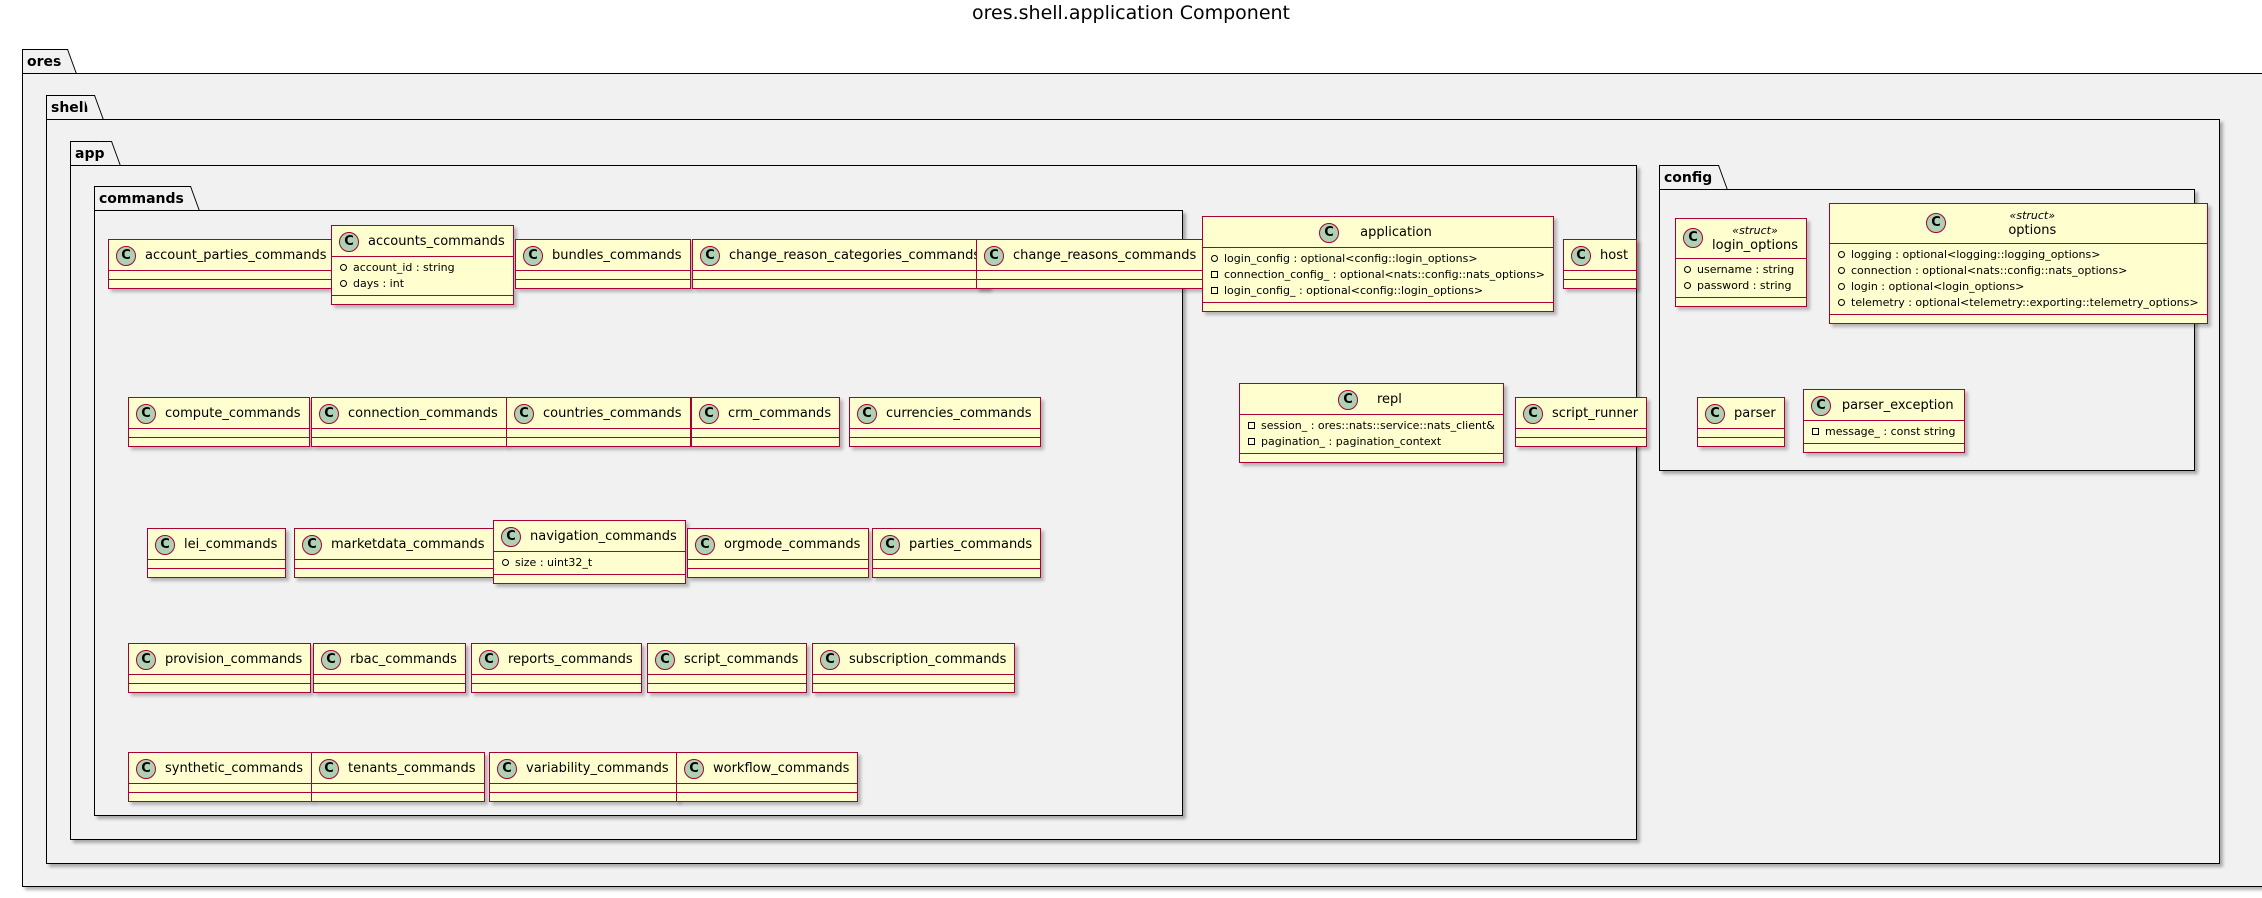  What do you see at coordinates (583, 777) in the screenshot?
I see `class-variability-commands: Cvariability_commands` at bounding box center [583, 777].